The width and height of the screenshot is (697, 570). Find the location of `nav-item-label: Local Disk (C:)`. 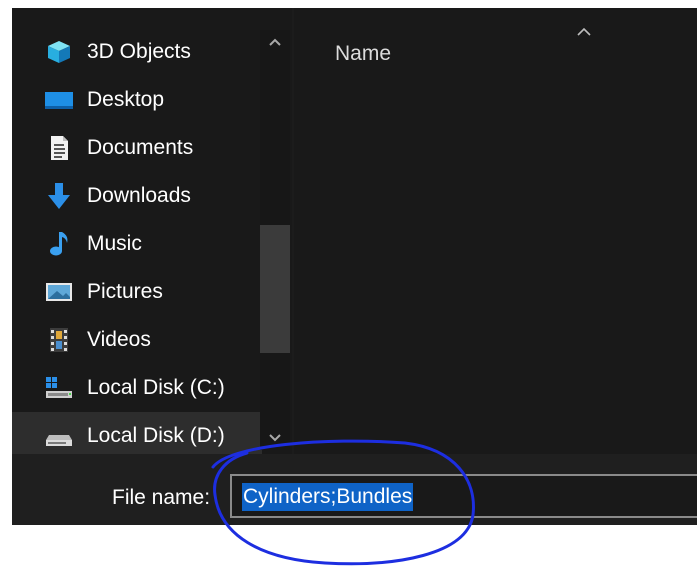

nav-item-label: Local Disk (C:) is located at coordinates (156, 387).